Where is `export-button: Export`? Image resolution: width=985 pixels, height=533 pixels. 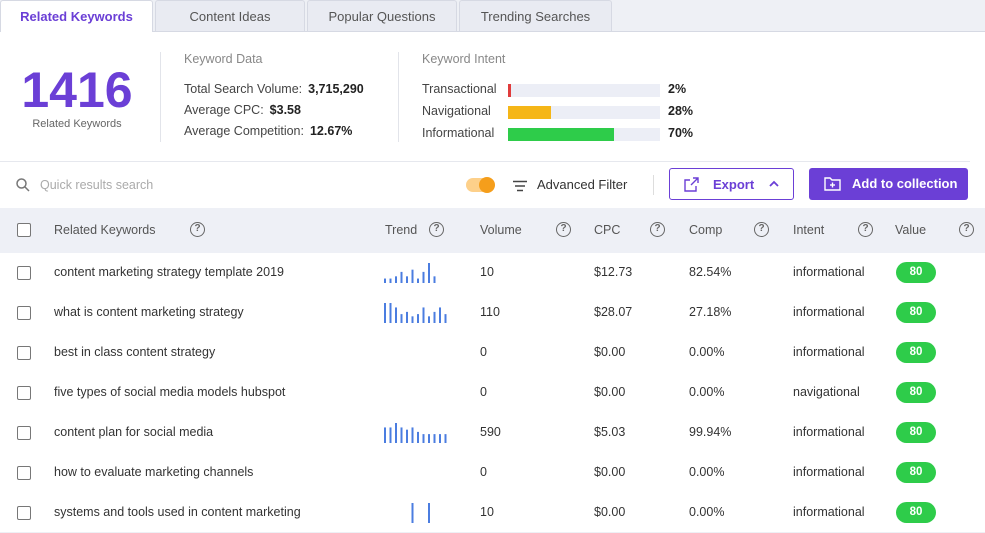
export-button: Export is located at coordinates (731, 184).